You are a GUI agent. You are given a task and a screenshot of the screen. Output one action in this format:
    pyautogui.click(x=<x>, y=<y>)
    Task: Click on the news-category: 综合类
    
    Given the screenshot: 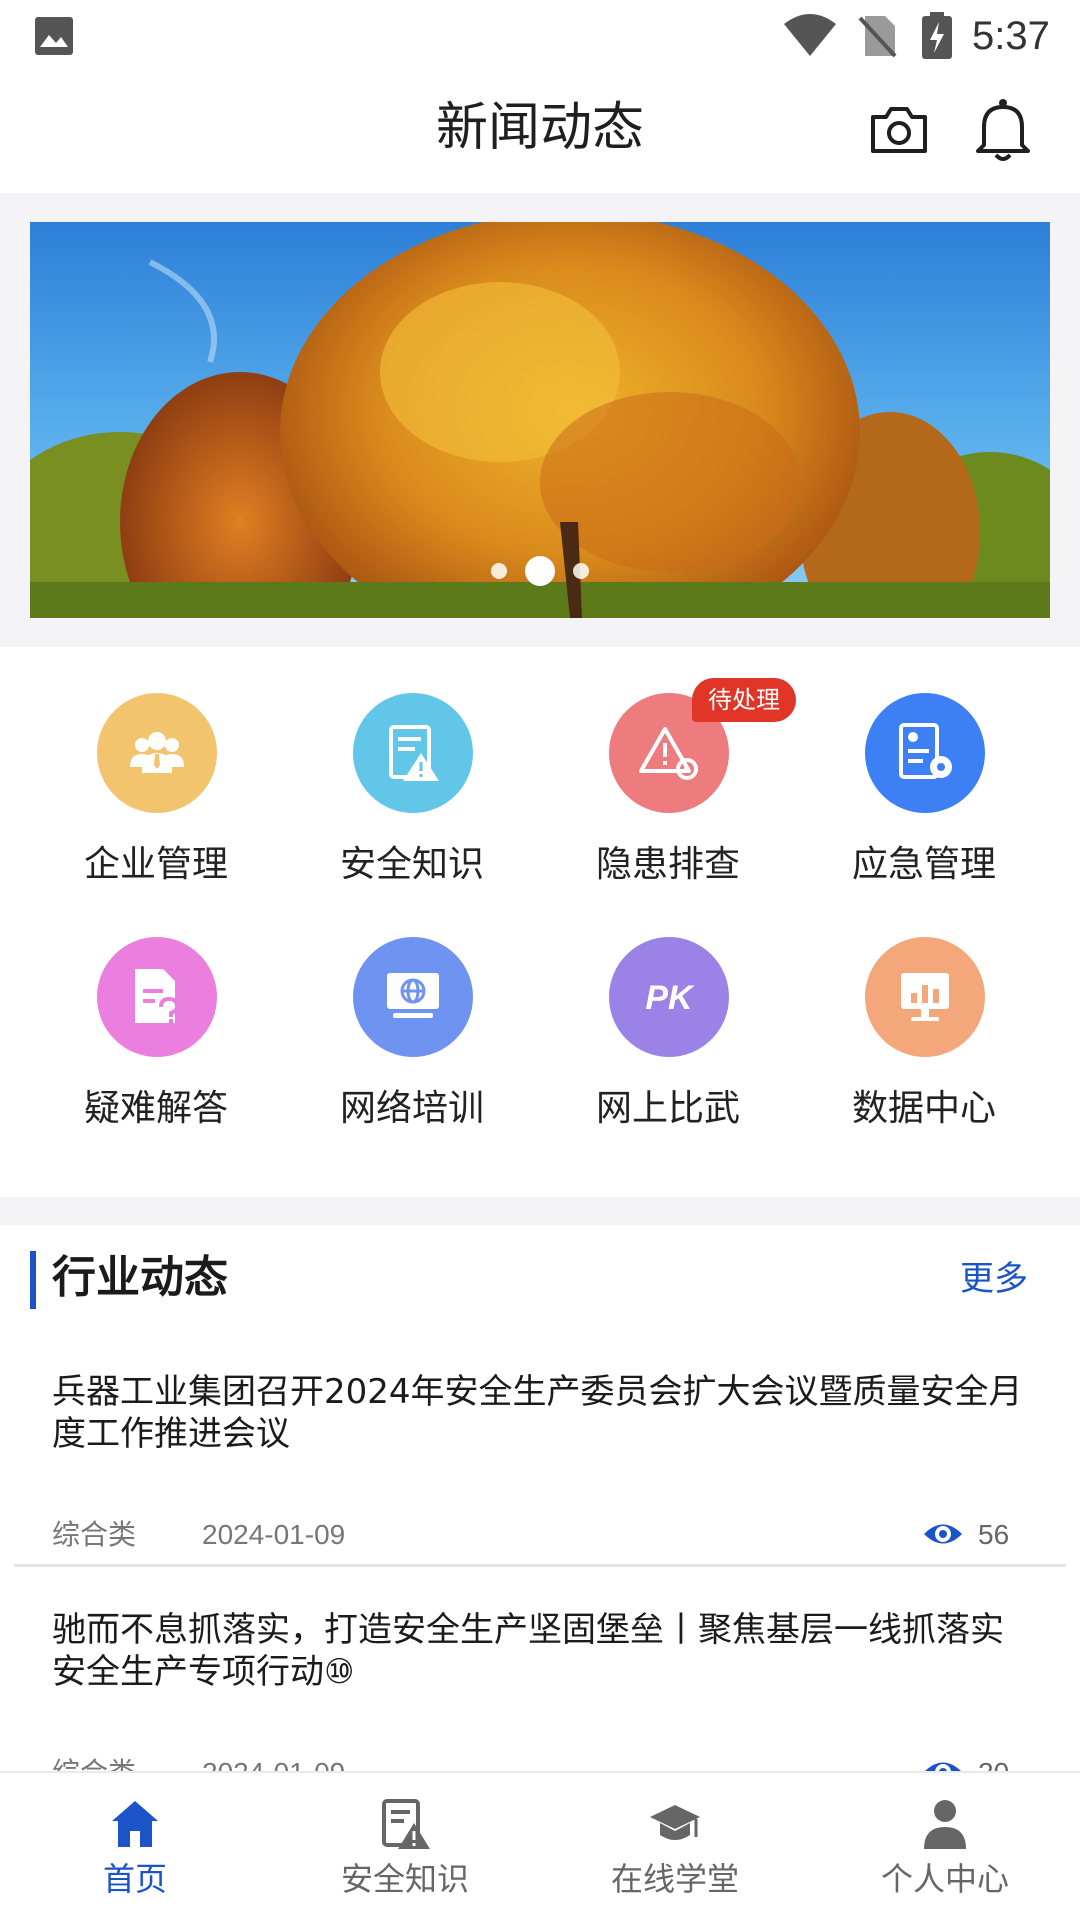 What is the action you would take?
    pyautogui.click(x=94, y=1534)
    